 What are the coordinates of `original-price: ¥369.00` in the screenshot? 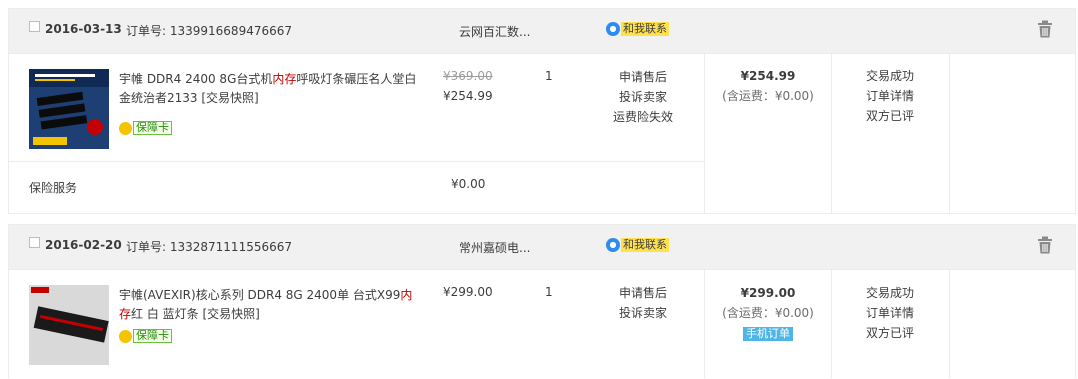 It's located at (468, 76).